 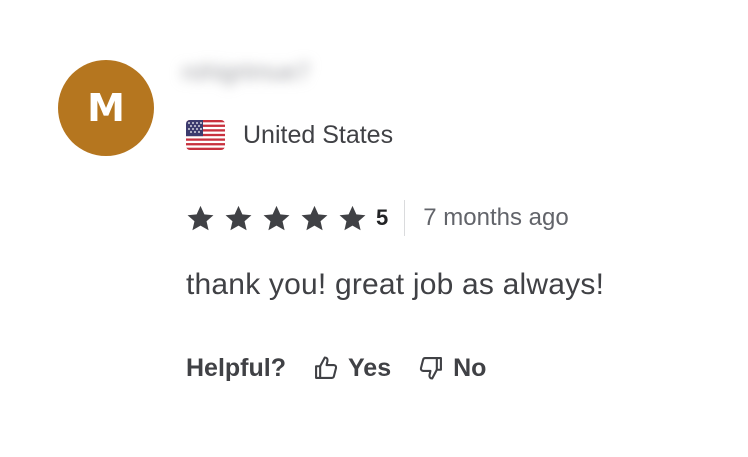 What do you see at coordinates (382, 217) in the screenshot?
I see `rating-score: 5` at bounding box center [382, 217].